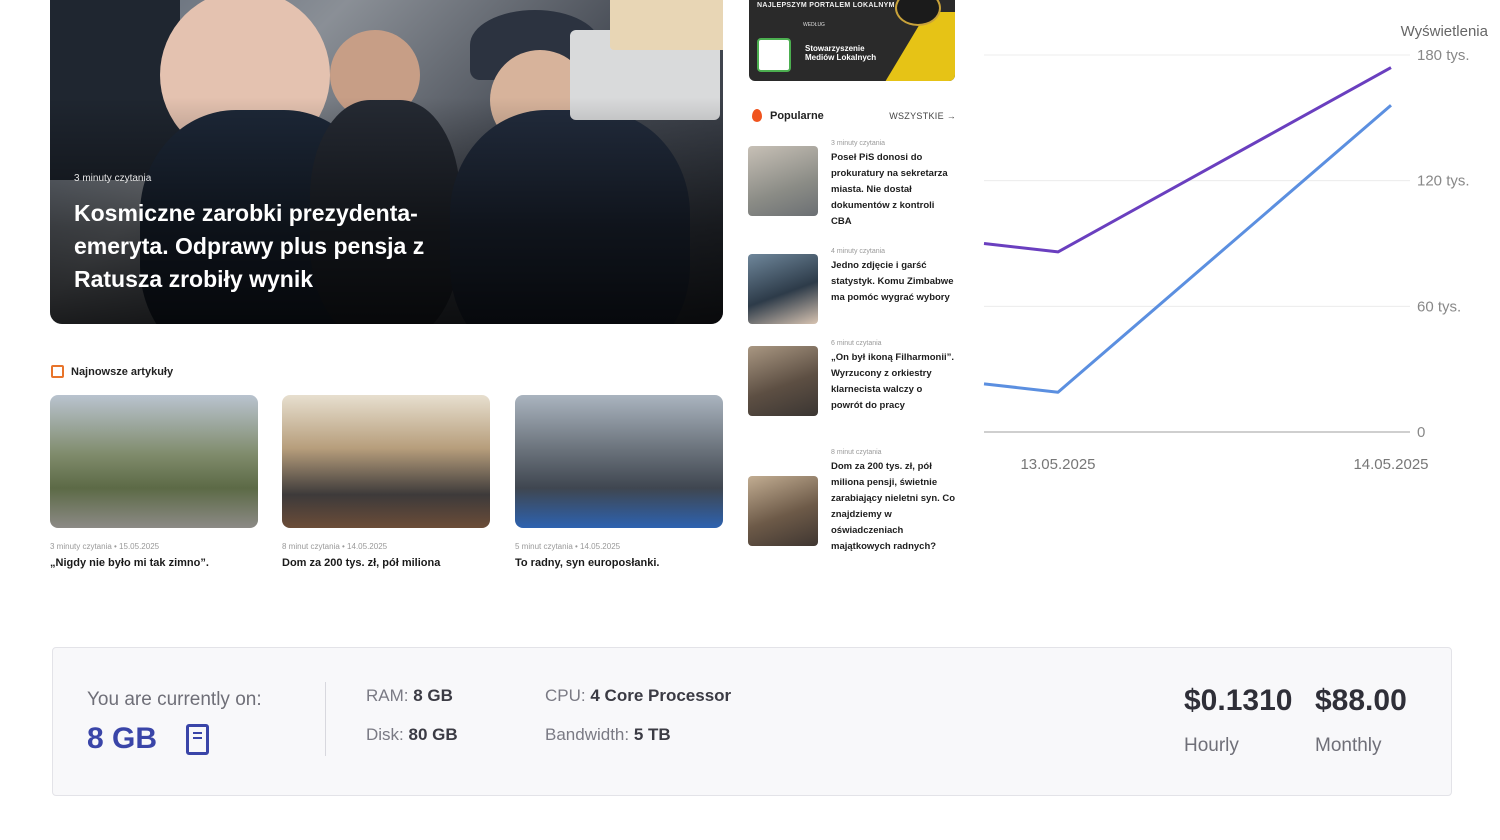 The width and height of the screenshot is (1500, 840). Describe the element at coordinates (1439, 306) in the screenshot. I see `y-tick-label: 60 tys.` at that location.